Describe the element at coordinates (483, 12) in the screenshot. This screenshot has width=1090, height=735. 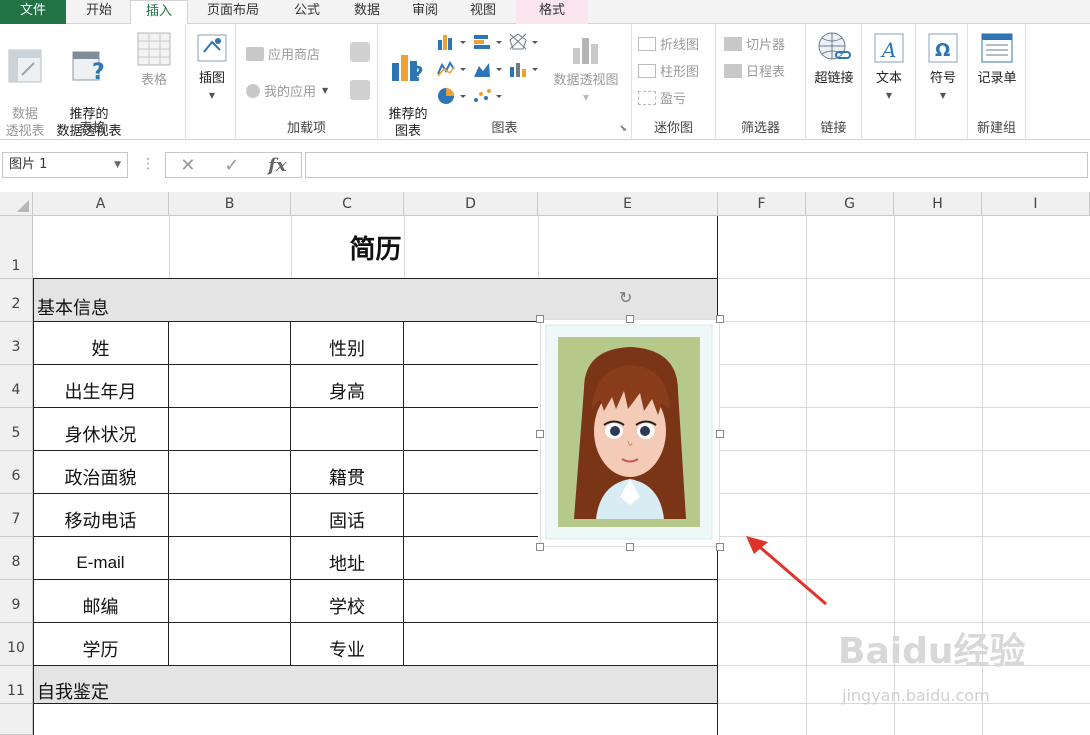
I see `tab-view: 视图` at that location.